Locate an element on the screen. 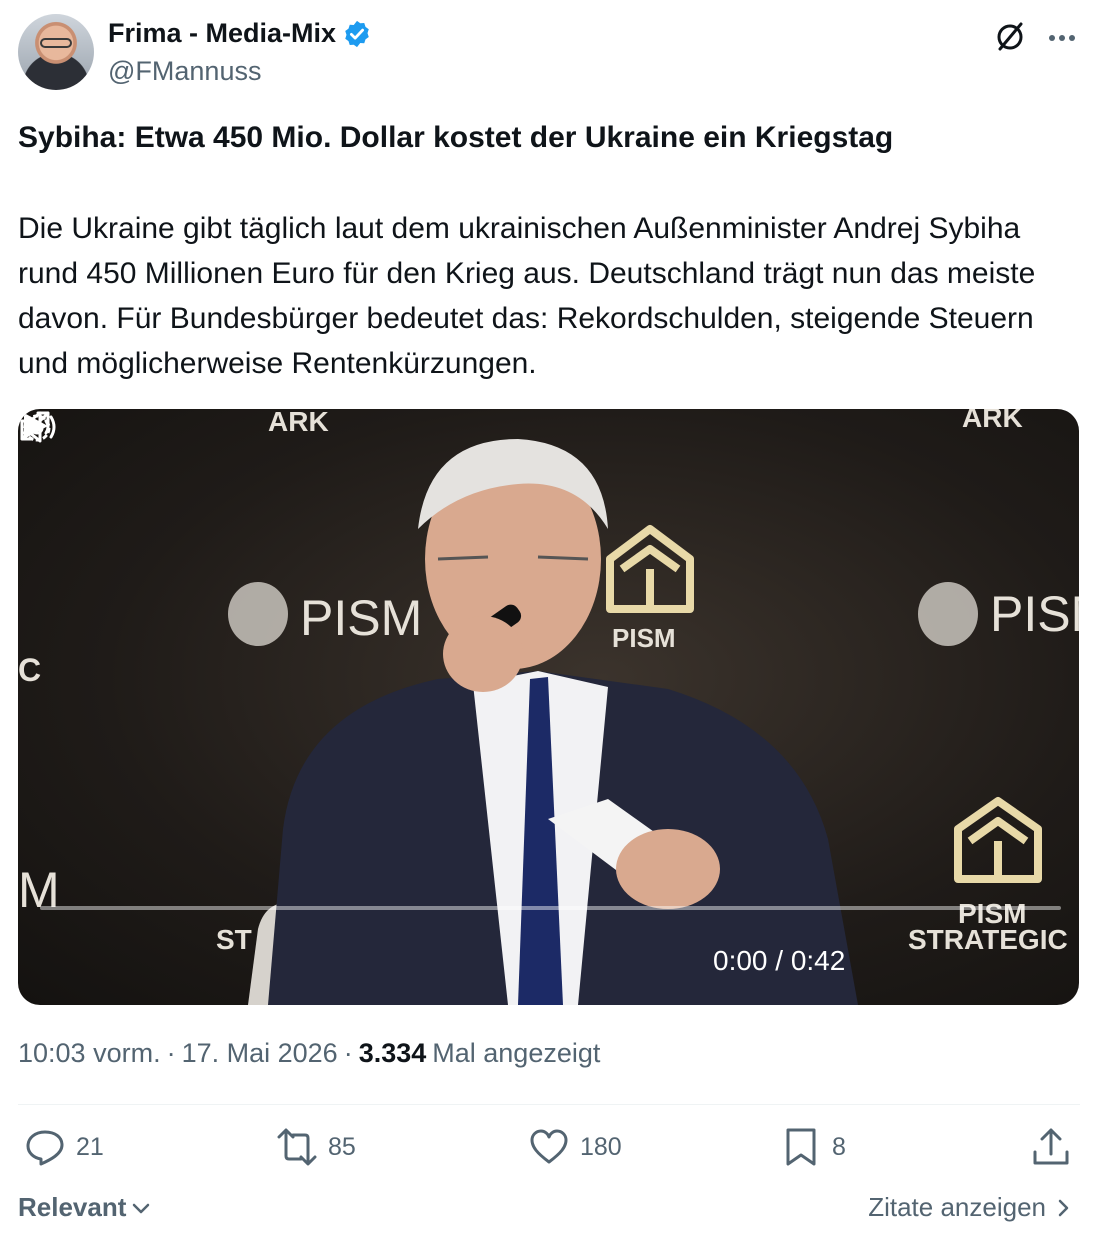 The height and width of the screenshot is (1243, 1096). action-bar: 21 85 180 8 is located at coordinates (549, 1151).